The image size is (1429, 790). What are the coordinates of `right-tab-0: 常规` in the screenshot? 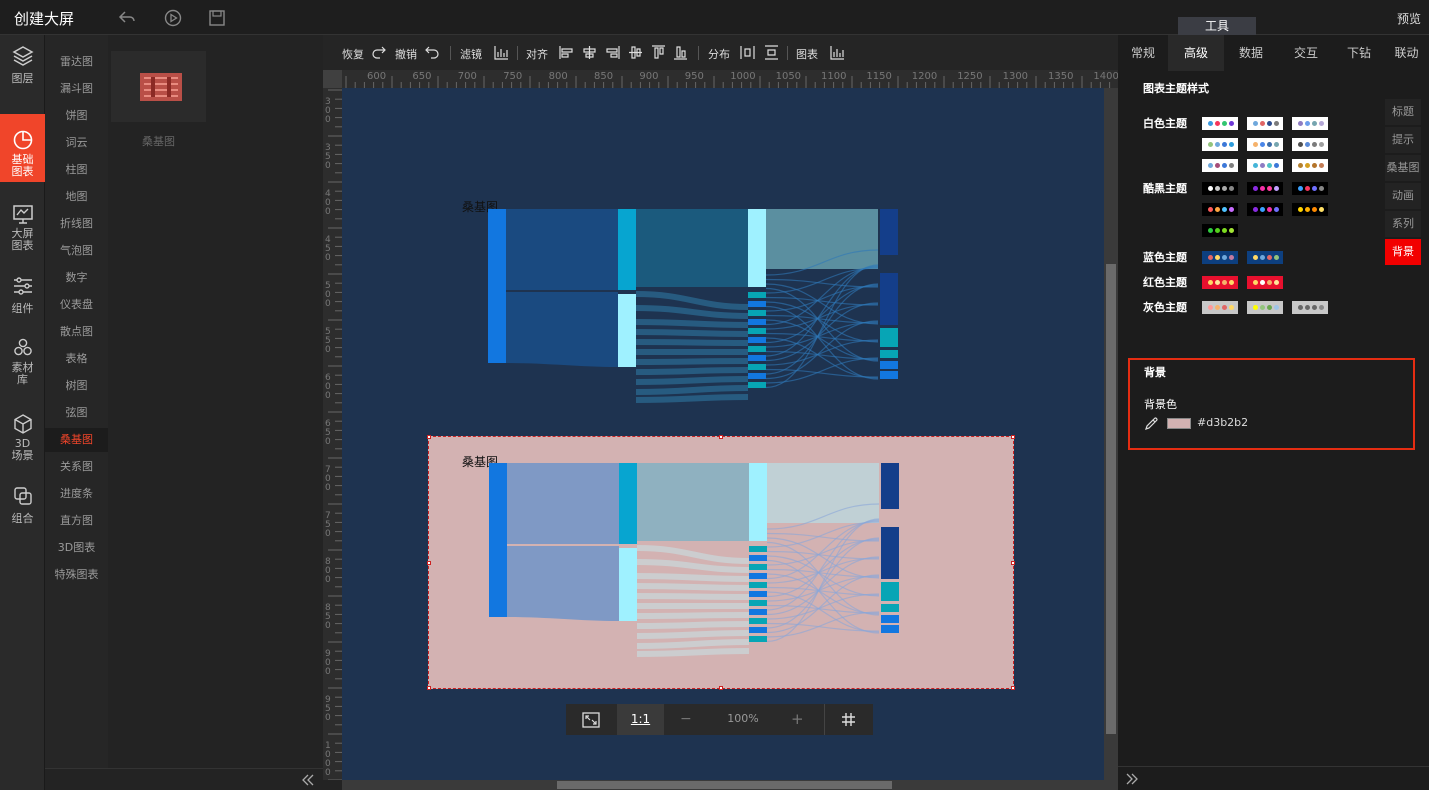 It's located at (1143, 53).